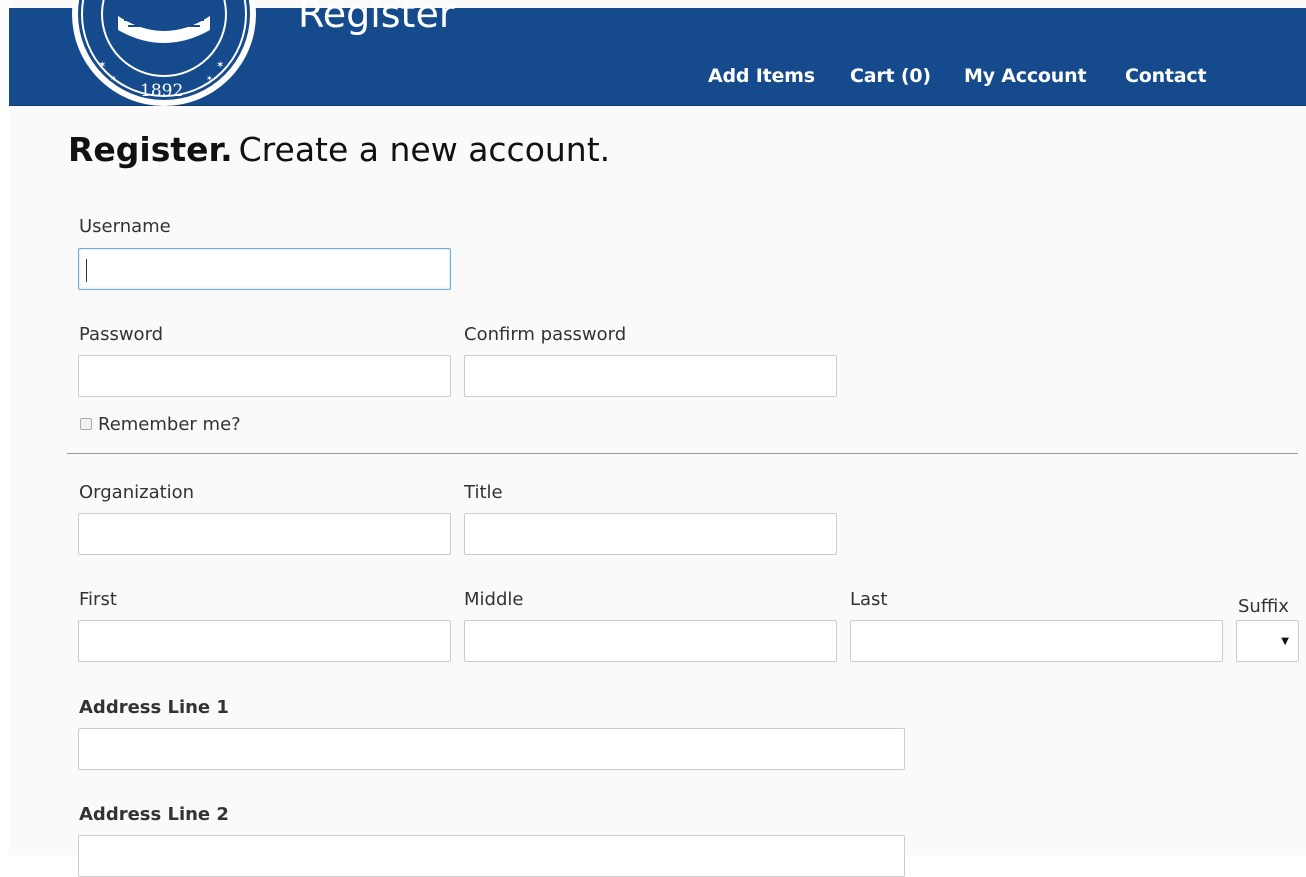 The height and width of the screenshot is (877, 1306). Describe the element at coordinates (150, 149) in the screenshot. I see `page-title-strong: Register.` at that location.